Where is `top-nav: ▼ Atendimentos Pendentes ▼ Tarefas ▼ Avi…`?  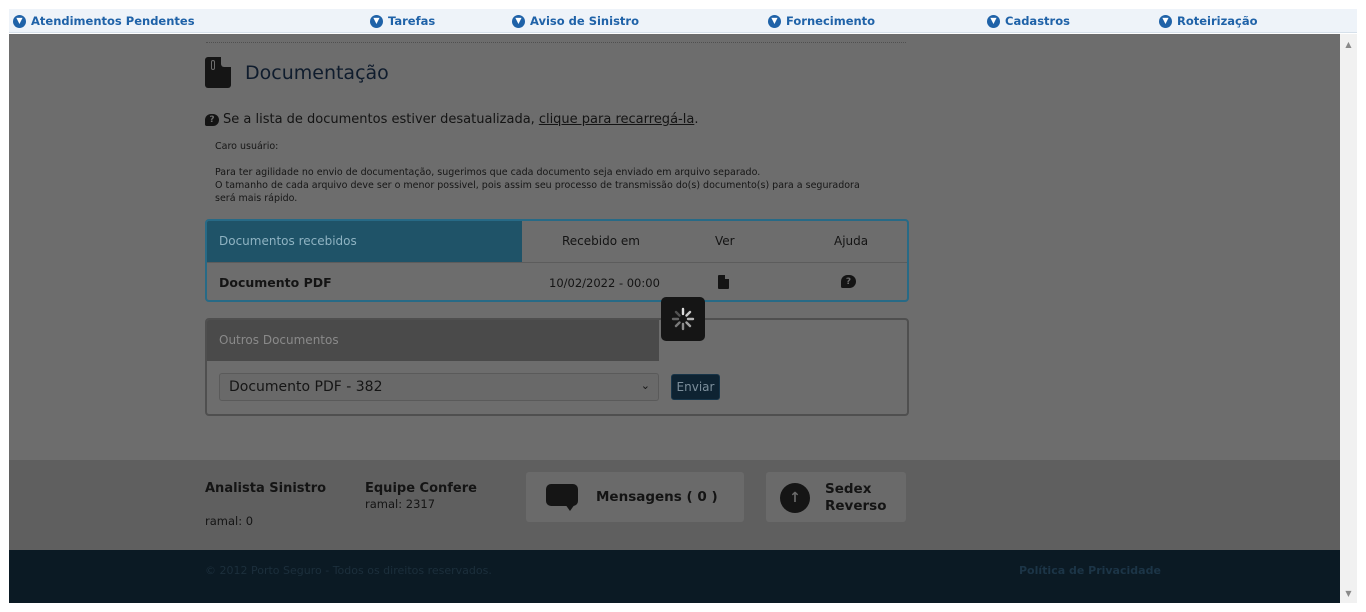 top-nav: ▼ Atendimentos Pendentes ▼ Tarefas ▼ Avi… is located at coordinates (683, 21).